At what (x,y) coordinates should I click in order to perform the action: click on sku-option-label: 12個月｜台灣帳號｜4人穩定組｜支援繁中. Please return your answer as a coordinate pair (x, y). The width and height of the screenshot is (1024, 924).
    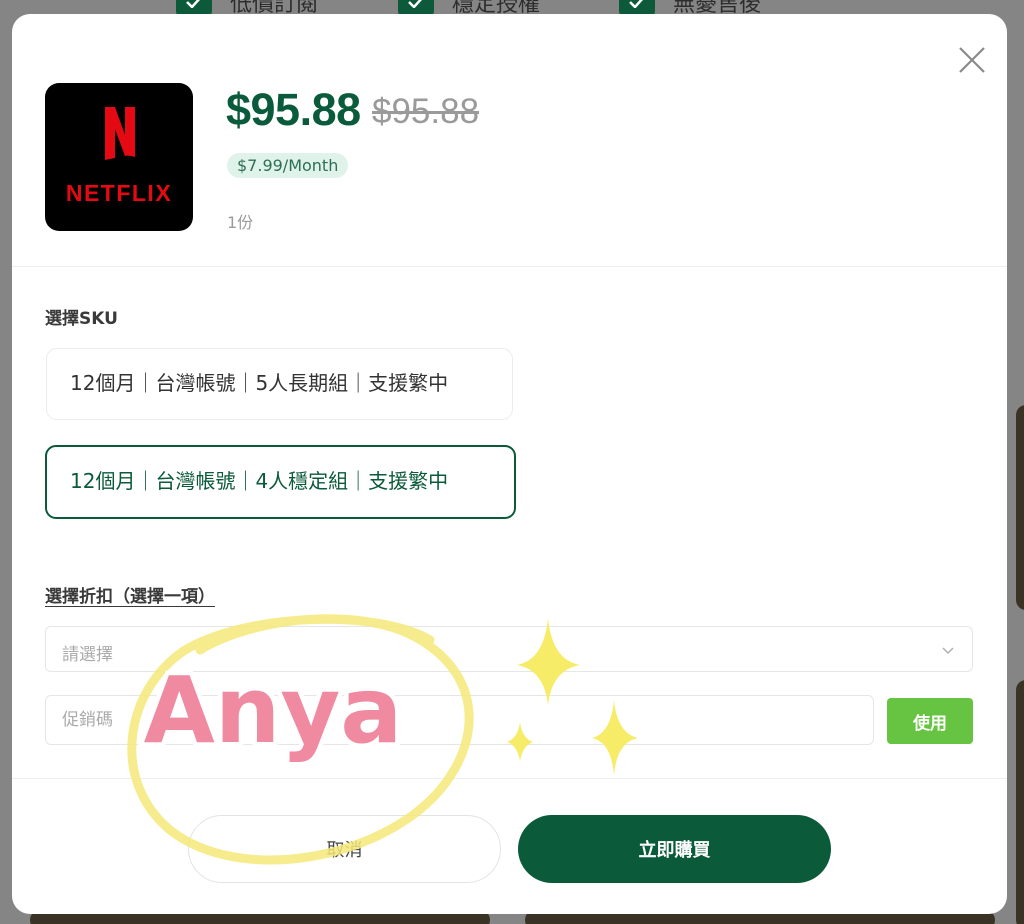
    Looking at the image, I should click on (259, 481).